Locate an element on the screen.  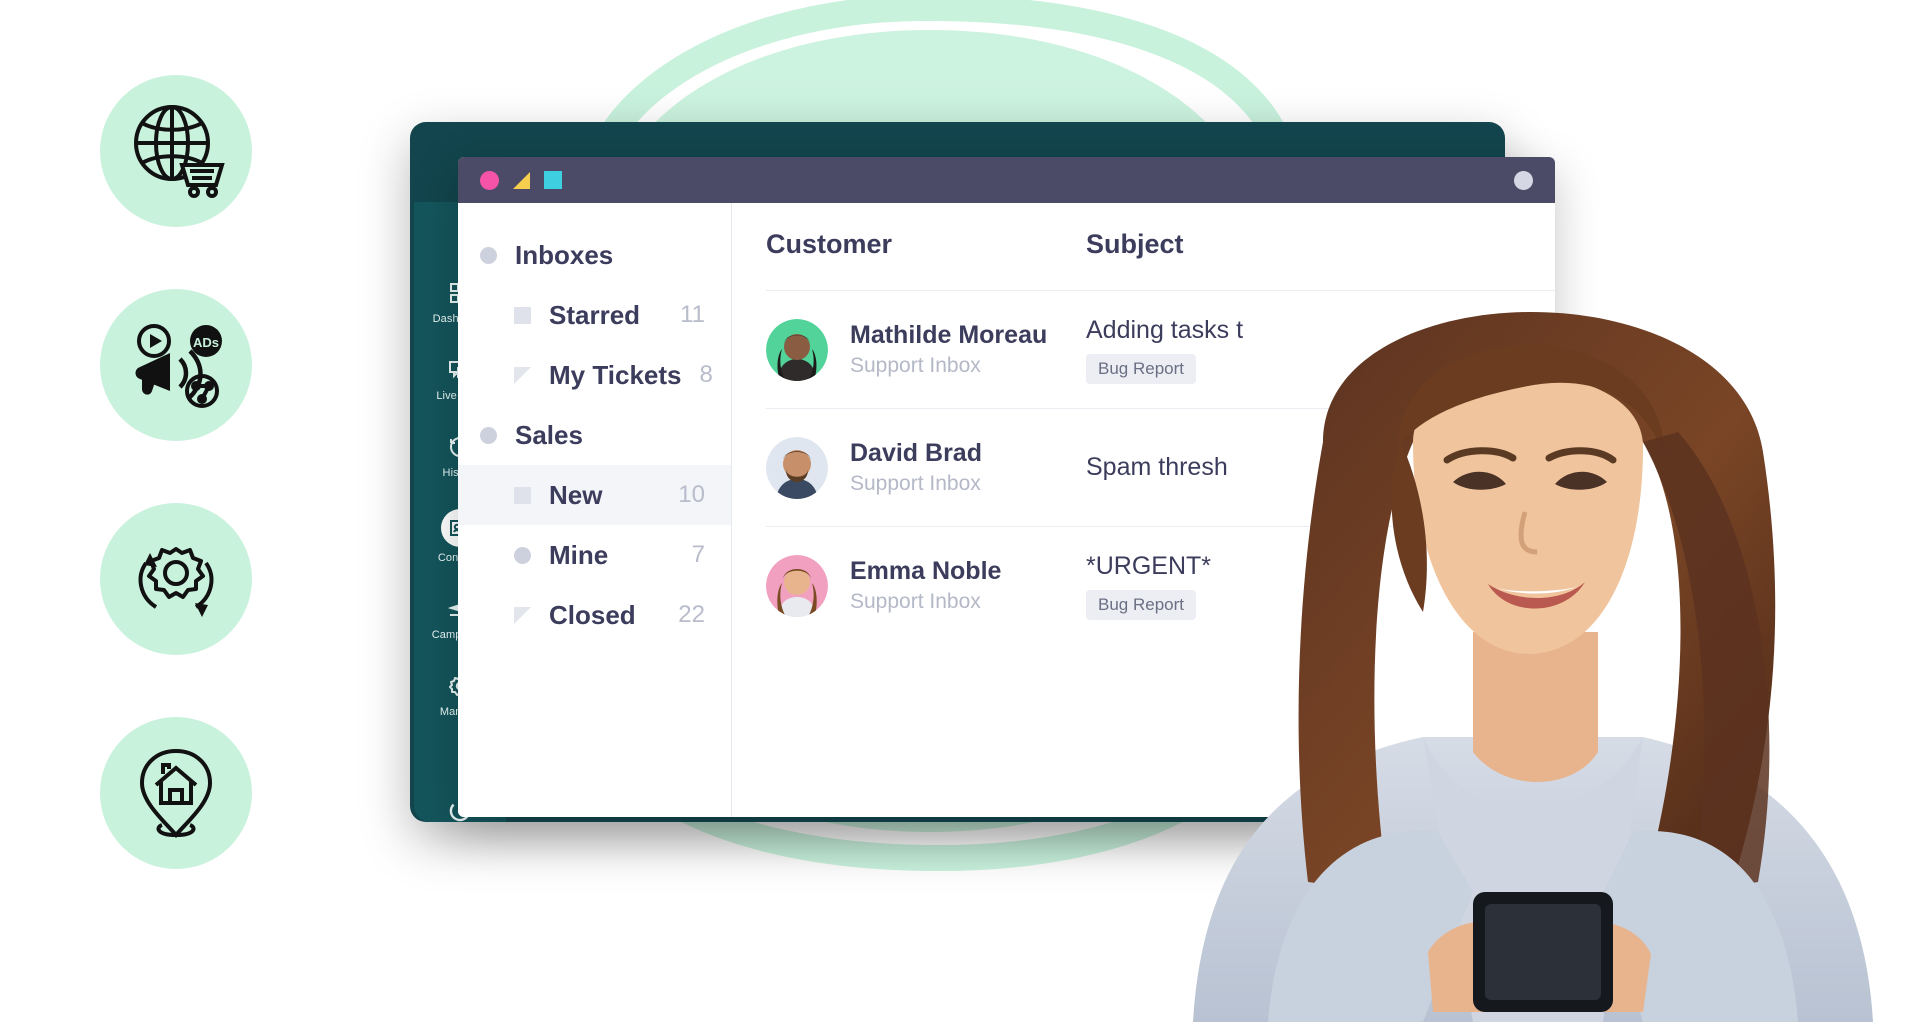
inbox-count: 8 is located at coordinates (706, 374).